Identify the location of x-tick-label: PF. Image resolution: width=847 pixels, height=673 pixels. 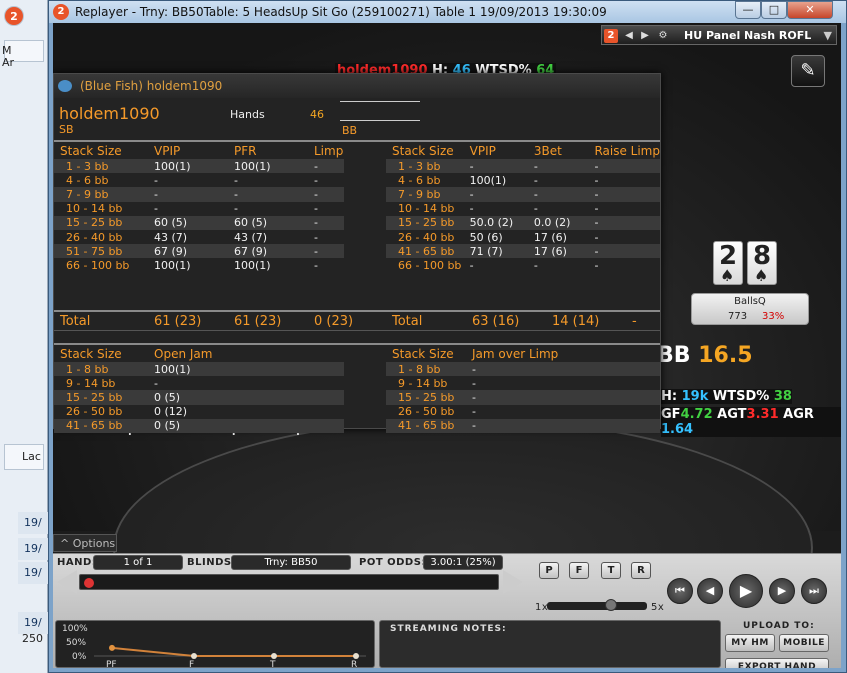
(111, 664).